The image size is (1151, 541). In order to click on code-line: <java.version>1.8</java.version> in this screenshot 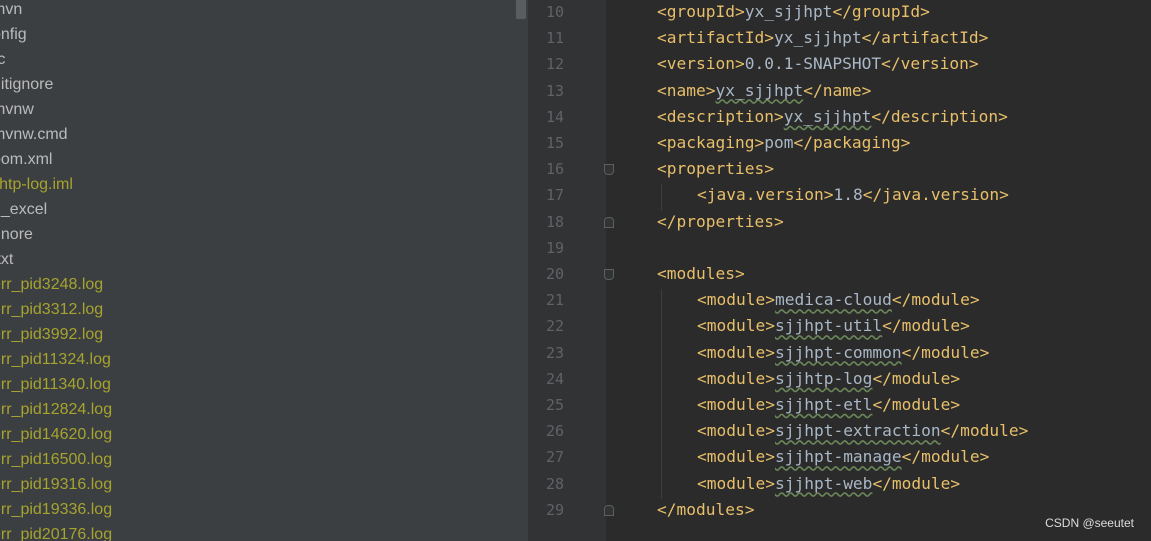, I will do `click(853, 195)`.